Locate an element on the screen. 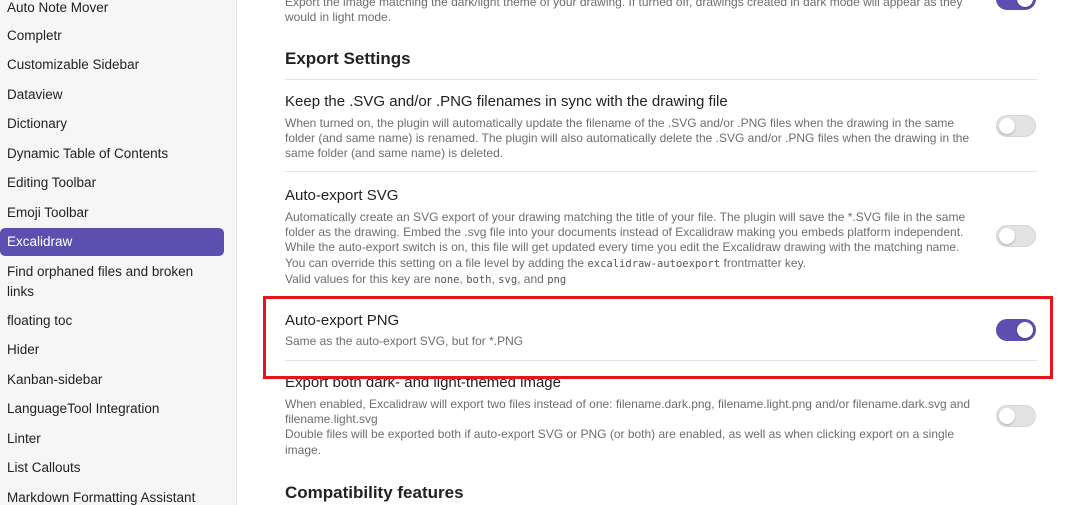  value-both-code: both is located at coordinates (479, 279).